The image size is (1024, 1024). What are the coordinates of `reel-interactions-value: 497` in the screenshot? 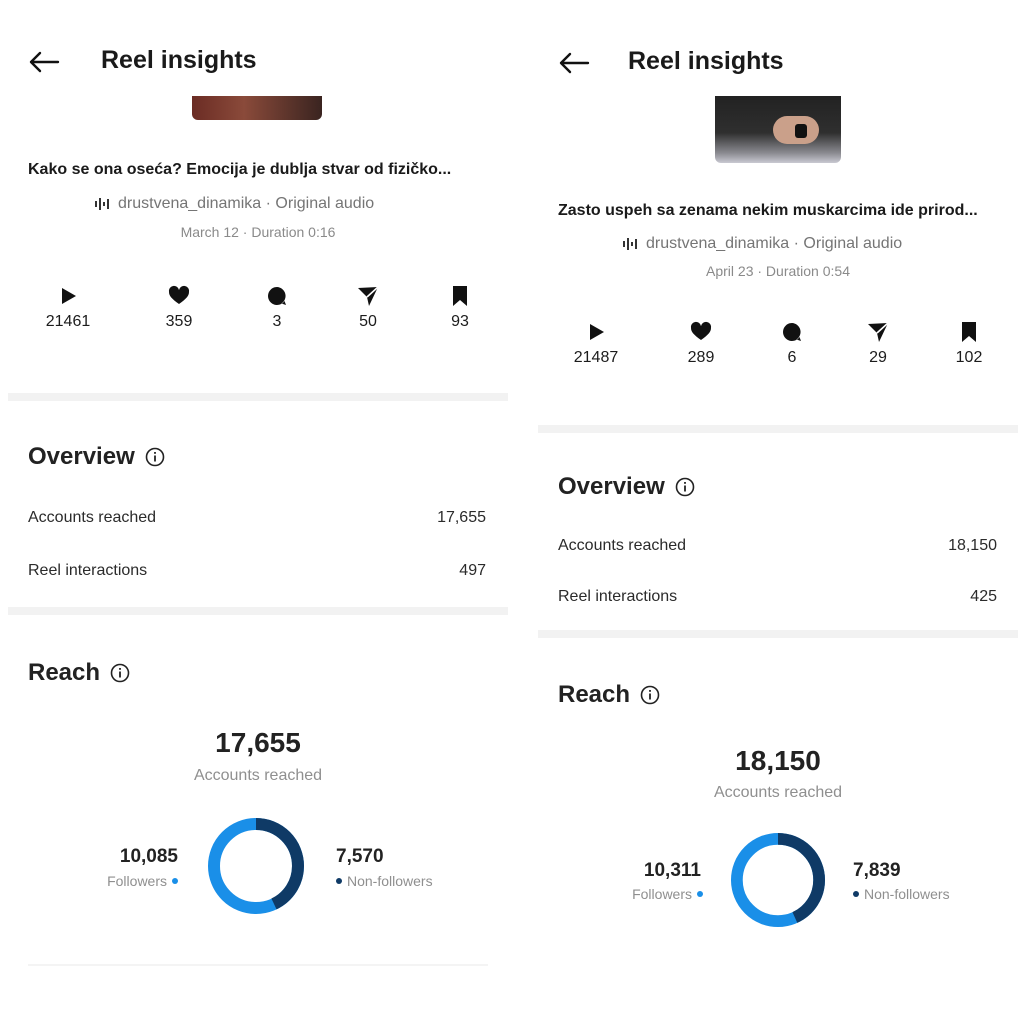 It's located at (472, 570).